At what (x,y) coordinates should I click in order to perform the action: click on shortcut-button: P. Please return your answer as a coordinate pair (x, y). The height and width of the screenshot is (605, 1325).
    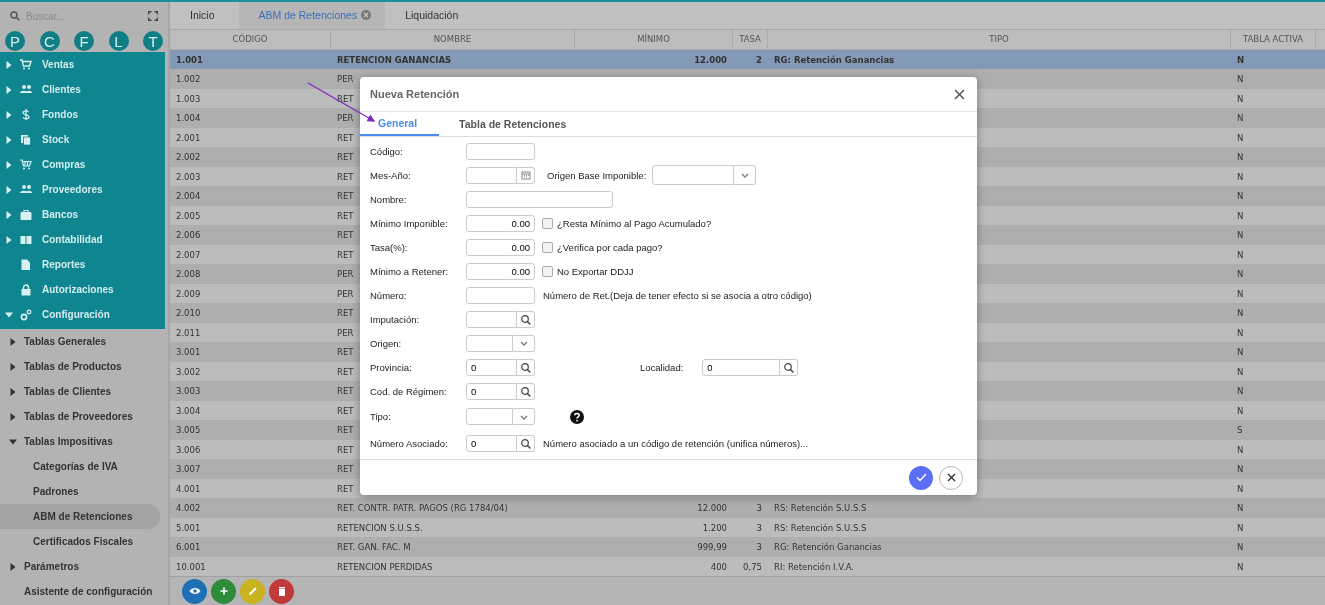
    Looking at the image, I should click on (15, 41).